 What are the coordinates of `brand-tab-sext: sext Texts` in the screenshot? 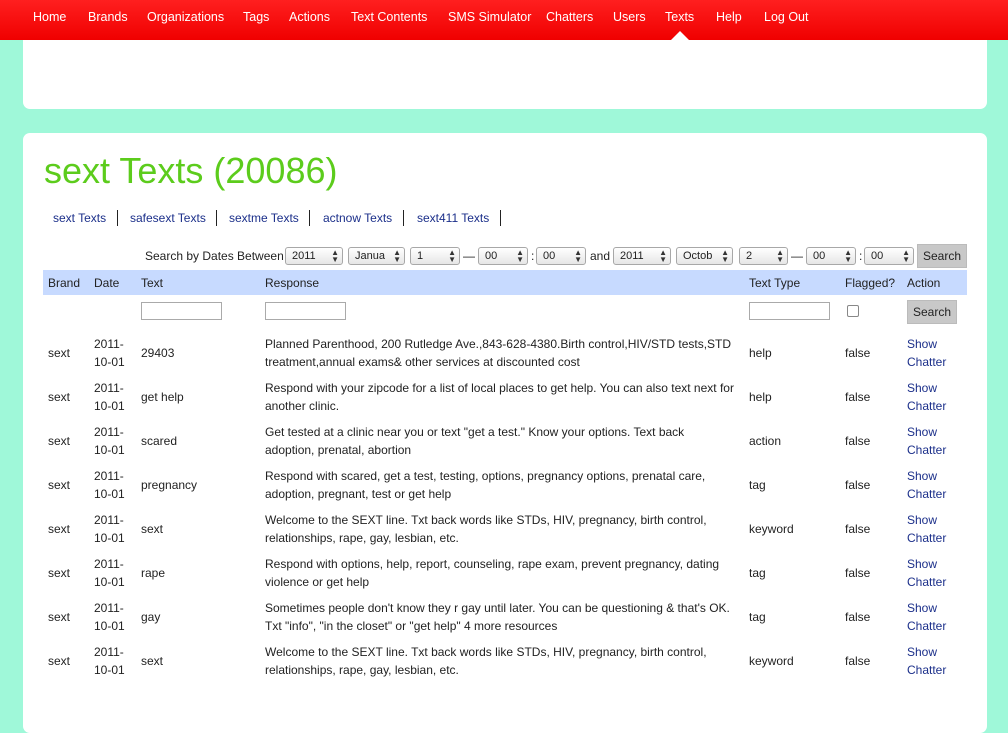 It's located at (79, 218).